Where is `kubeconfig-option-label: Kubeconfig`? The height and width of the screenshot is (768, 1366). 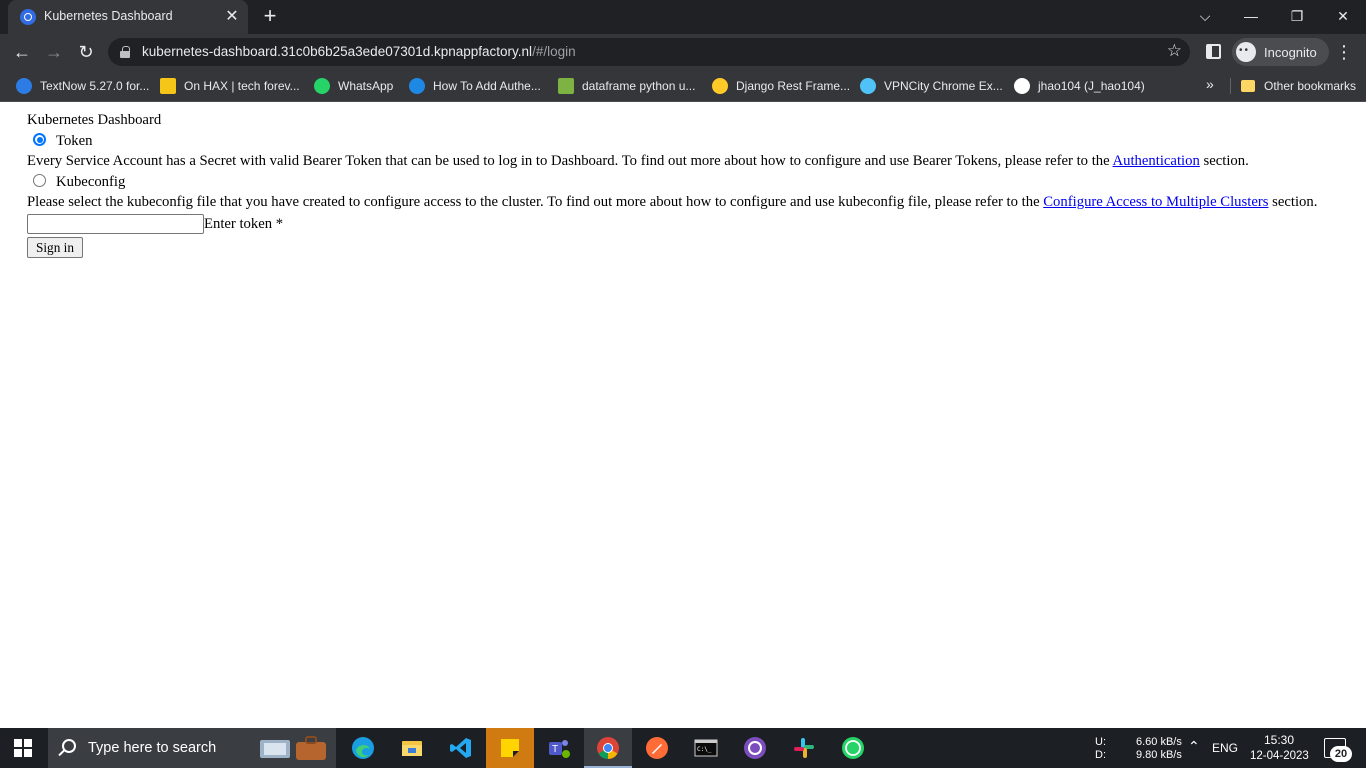 kubeconfig-option-label: Kubeconfig is located at coordinates (91, 182).